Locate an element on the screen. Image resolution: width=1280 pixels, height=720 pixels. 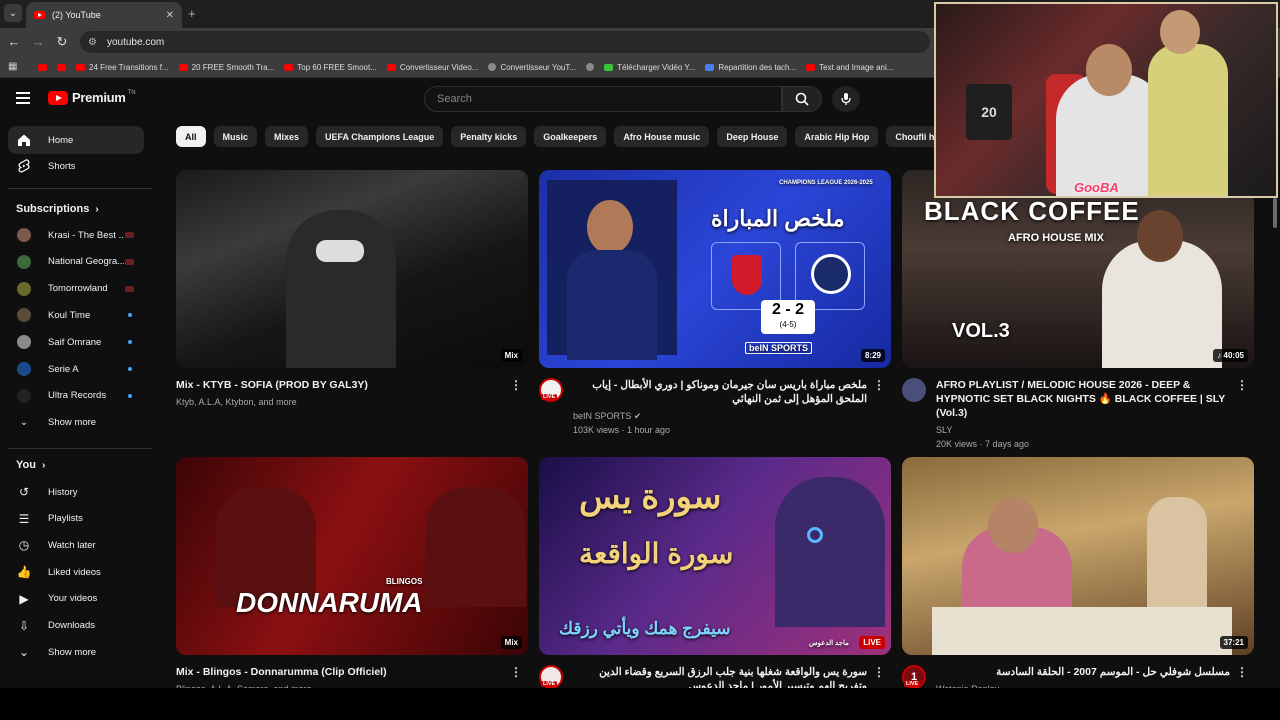
sidebar-item-label: Serie A is located at coordinates (63, 369).